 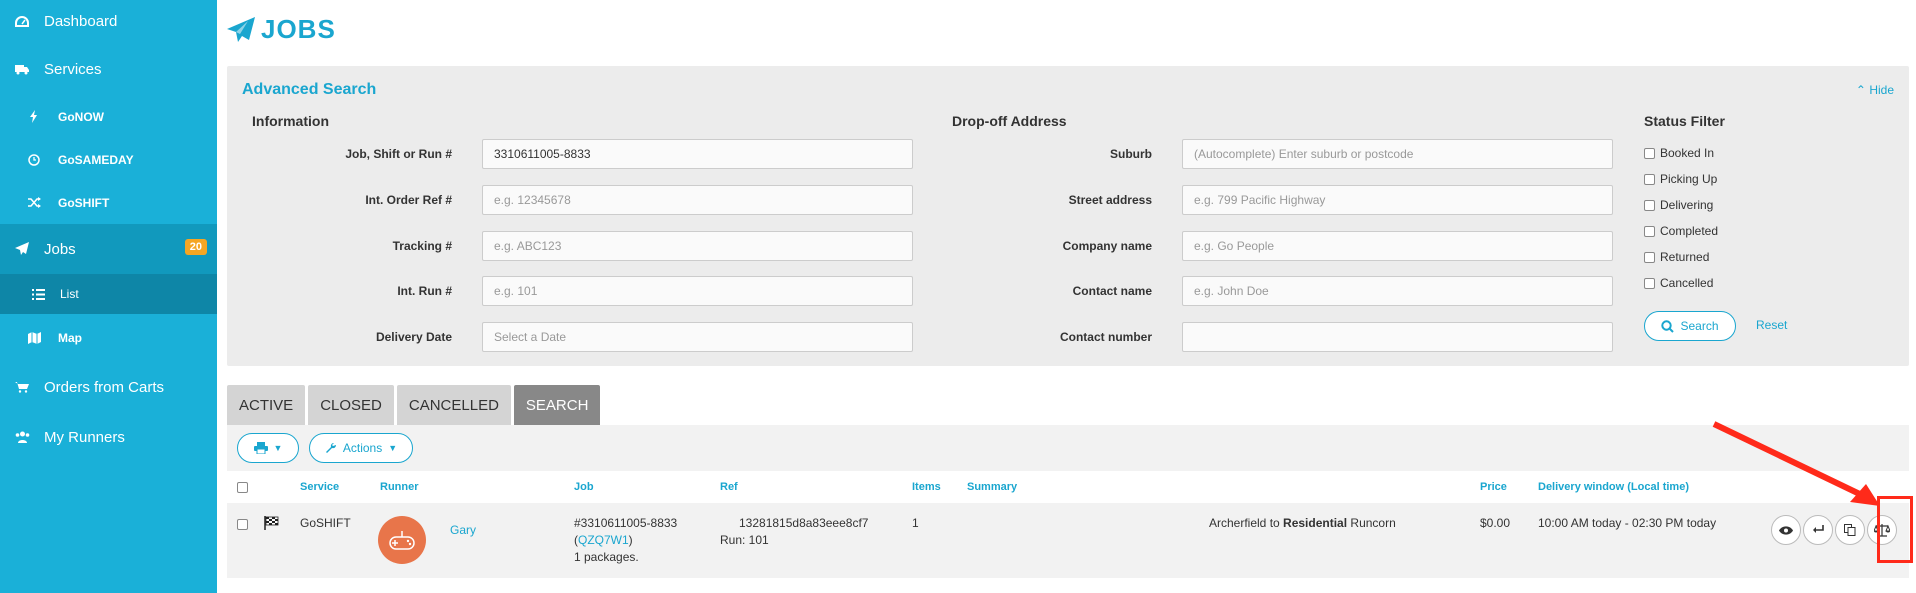 What do you see at coordinates (1397, 154) in the screenshot?
I see `suburb-input` at bounding box center [1397, 154].